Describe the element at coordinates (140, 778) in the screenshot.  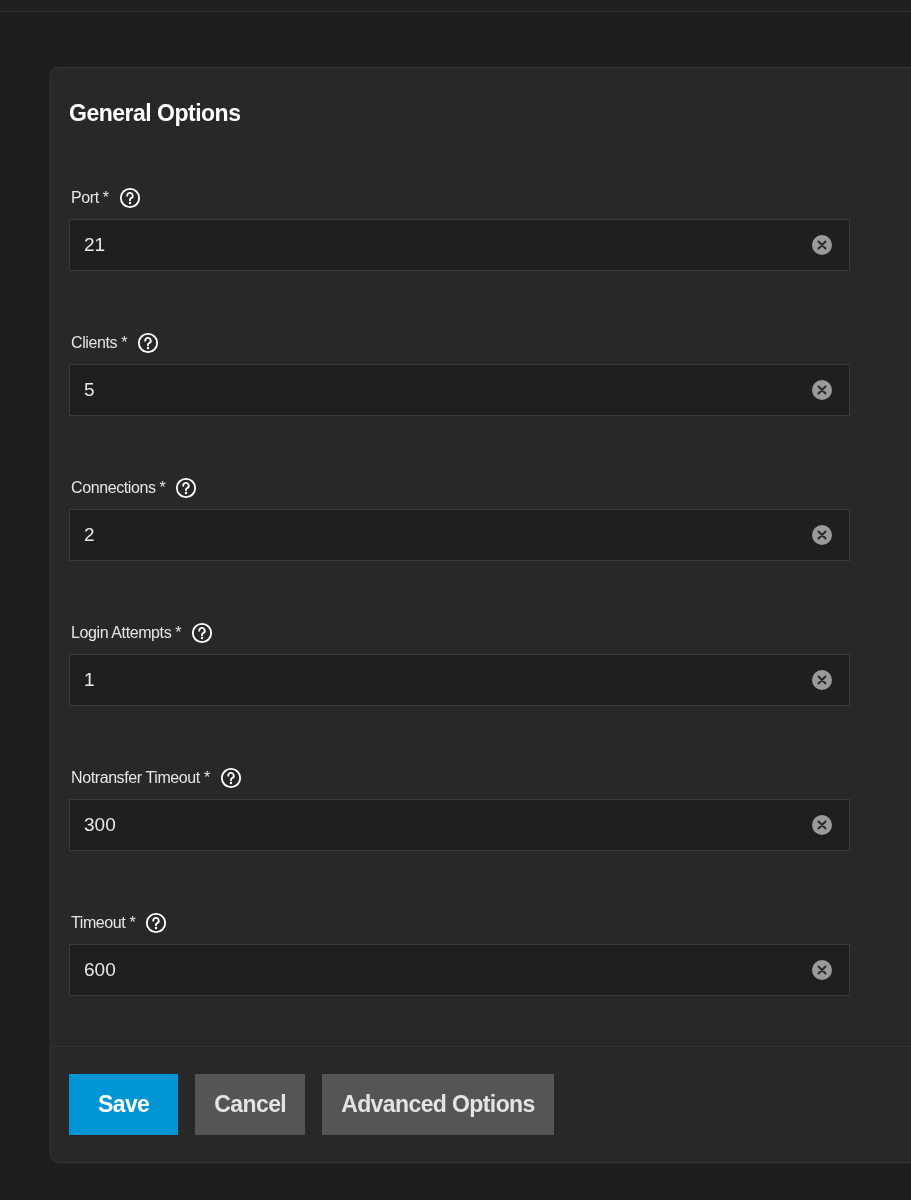
I see `field-label: Notransfer Timeout *` at that location.